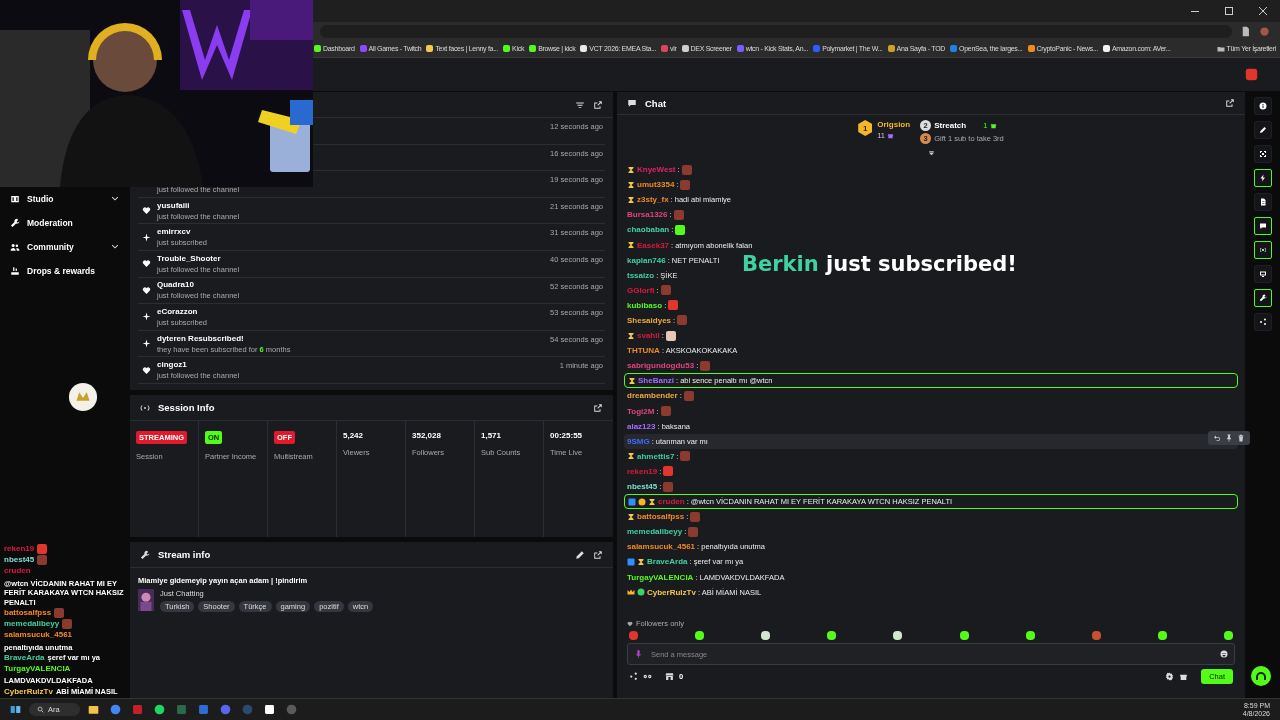 This screenshot has width=1280, height=720. What do you see at coordinates (65, 247) in the screenshot?
I see `sidebar-item: Community` at bounding box center [65, 247].